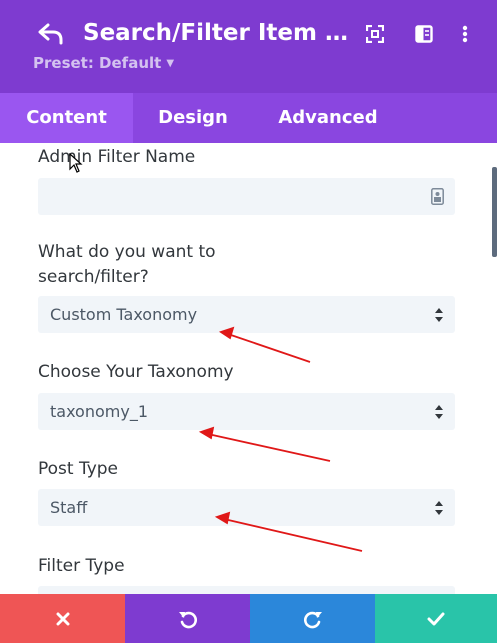 This screenshot has height=643, width=497. I want to click on tab-design: Design, so click(193, 118).